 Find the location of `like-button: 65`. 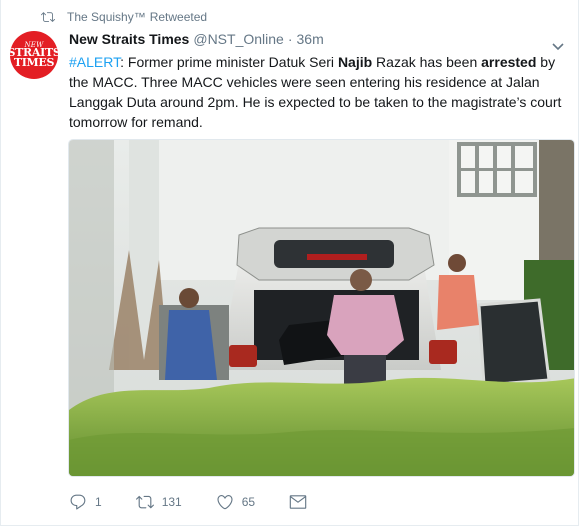

like-button: 65 is located at coordinates (235, 502).